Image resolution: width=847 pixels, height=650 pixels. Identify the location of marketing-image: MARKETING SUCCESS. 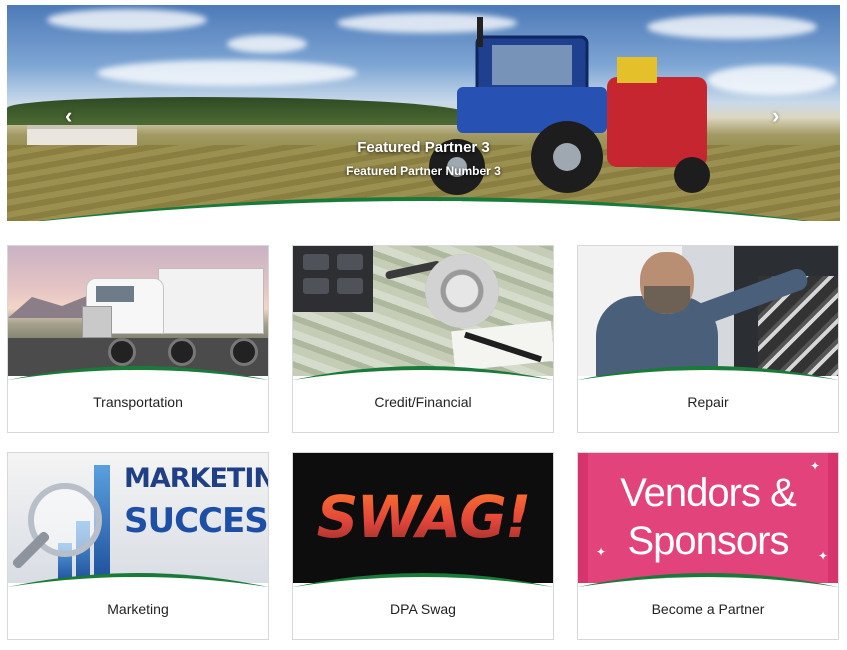
(138, 518).